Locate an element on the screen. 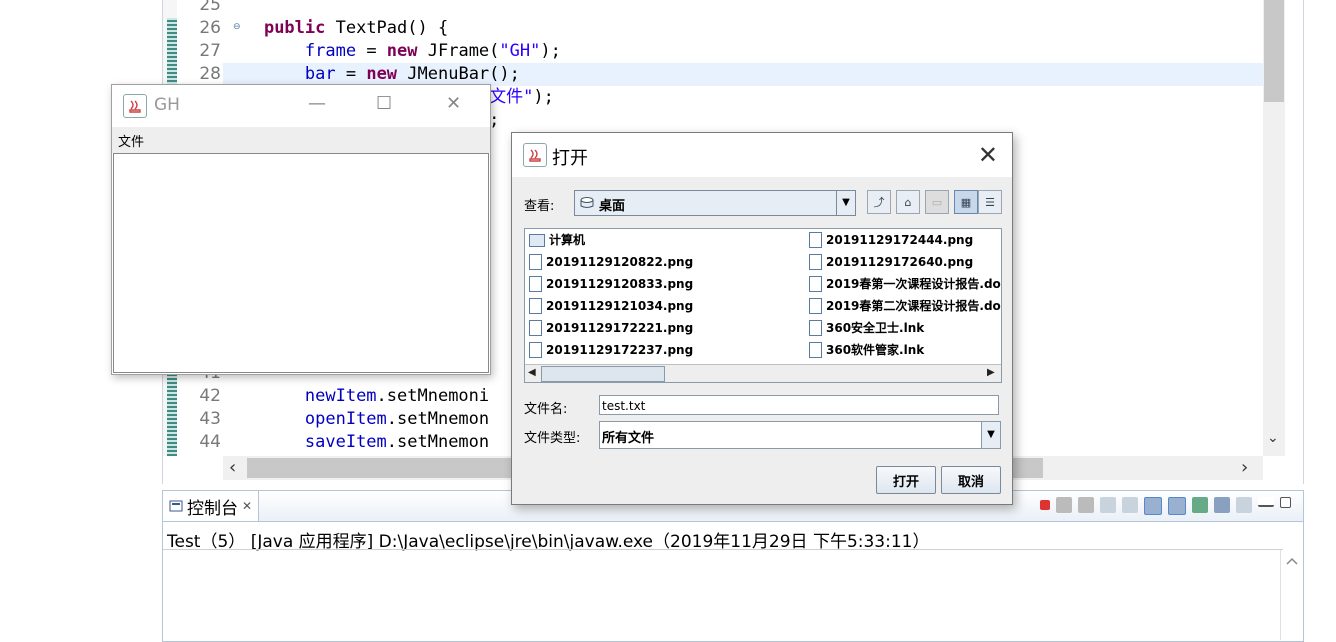 The width and height of the screenshot is (1336, 642). remove-all-icon is located at coordinates (1086, 505).